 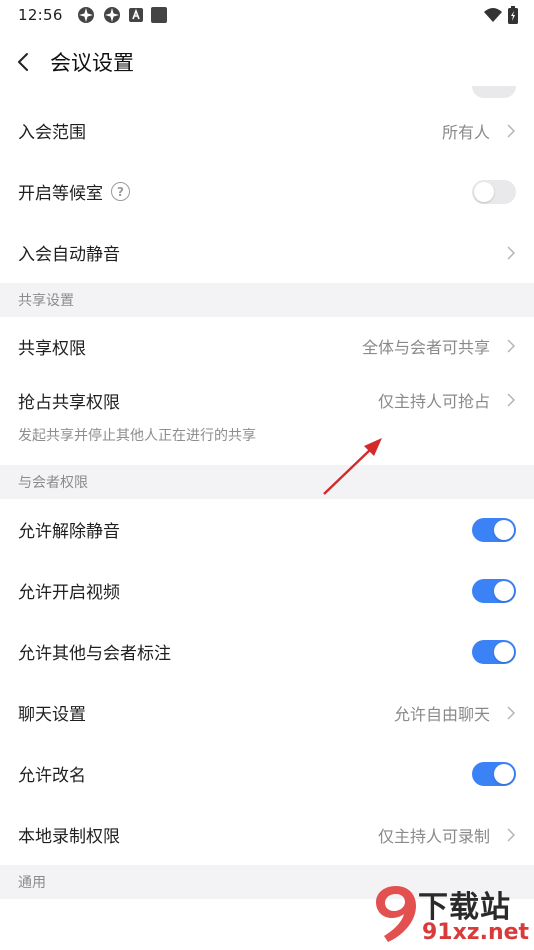 I want to click on settings-row-local-record: 本地录制权限 仅主持人可录制, so click(x=267, y=834).